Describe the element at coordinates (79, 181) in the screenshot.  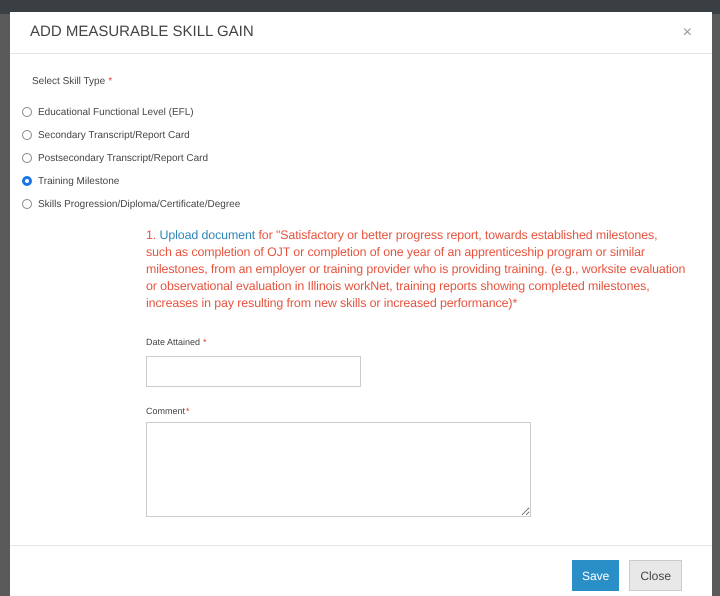
I see `radio-label: Training Milestone` at that location.